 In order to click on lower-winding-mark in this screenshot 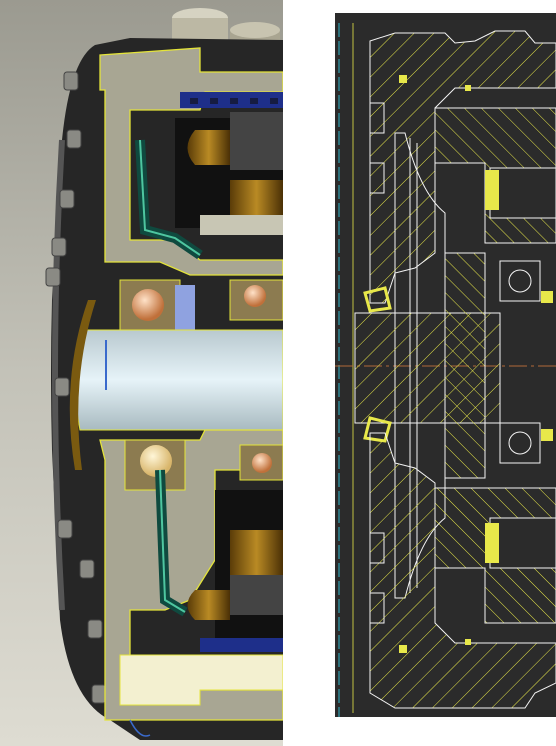, I will do `click(492, 543)`.